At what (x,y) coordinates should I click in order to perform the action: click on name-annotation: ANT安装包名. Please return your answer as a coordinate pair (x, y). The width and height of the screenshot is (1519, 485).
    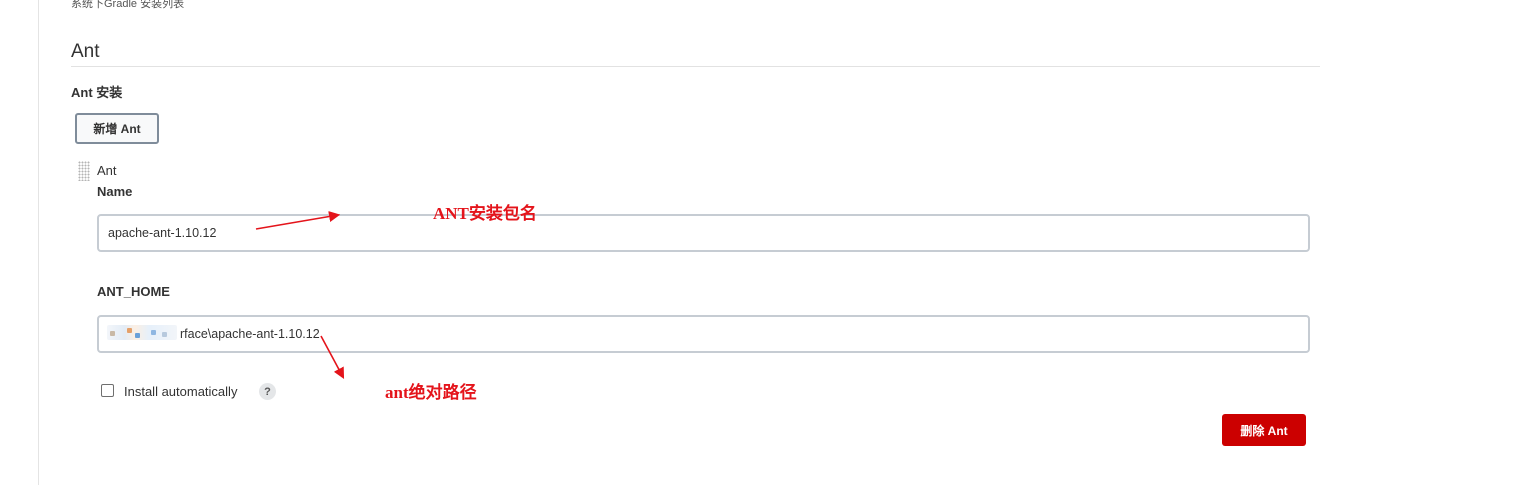
    Looking at the image, I should click on (485, 213).